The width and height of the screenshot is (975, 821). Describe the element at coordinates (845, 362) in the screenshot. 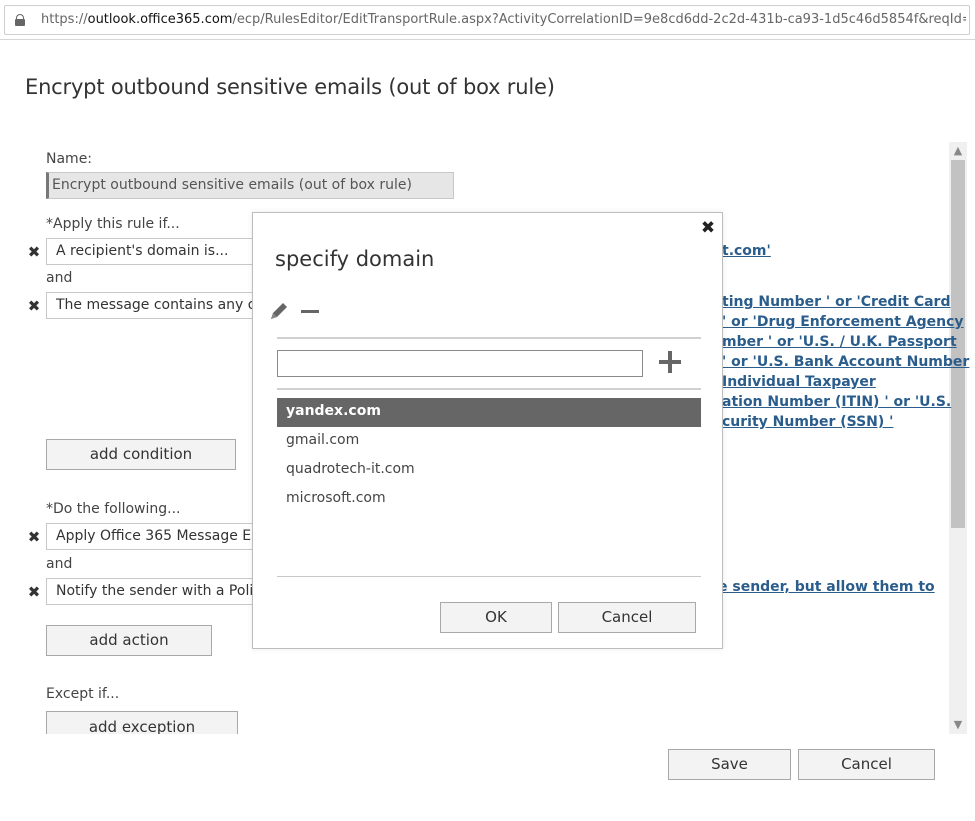

I see `condition-2-value-link-line-4: ' or 'U.S. Bank Account Number` at that location.